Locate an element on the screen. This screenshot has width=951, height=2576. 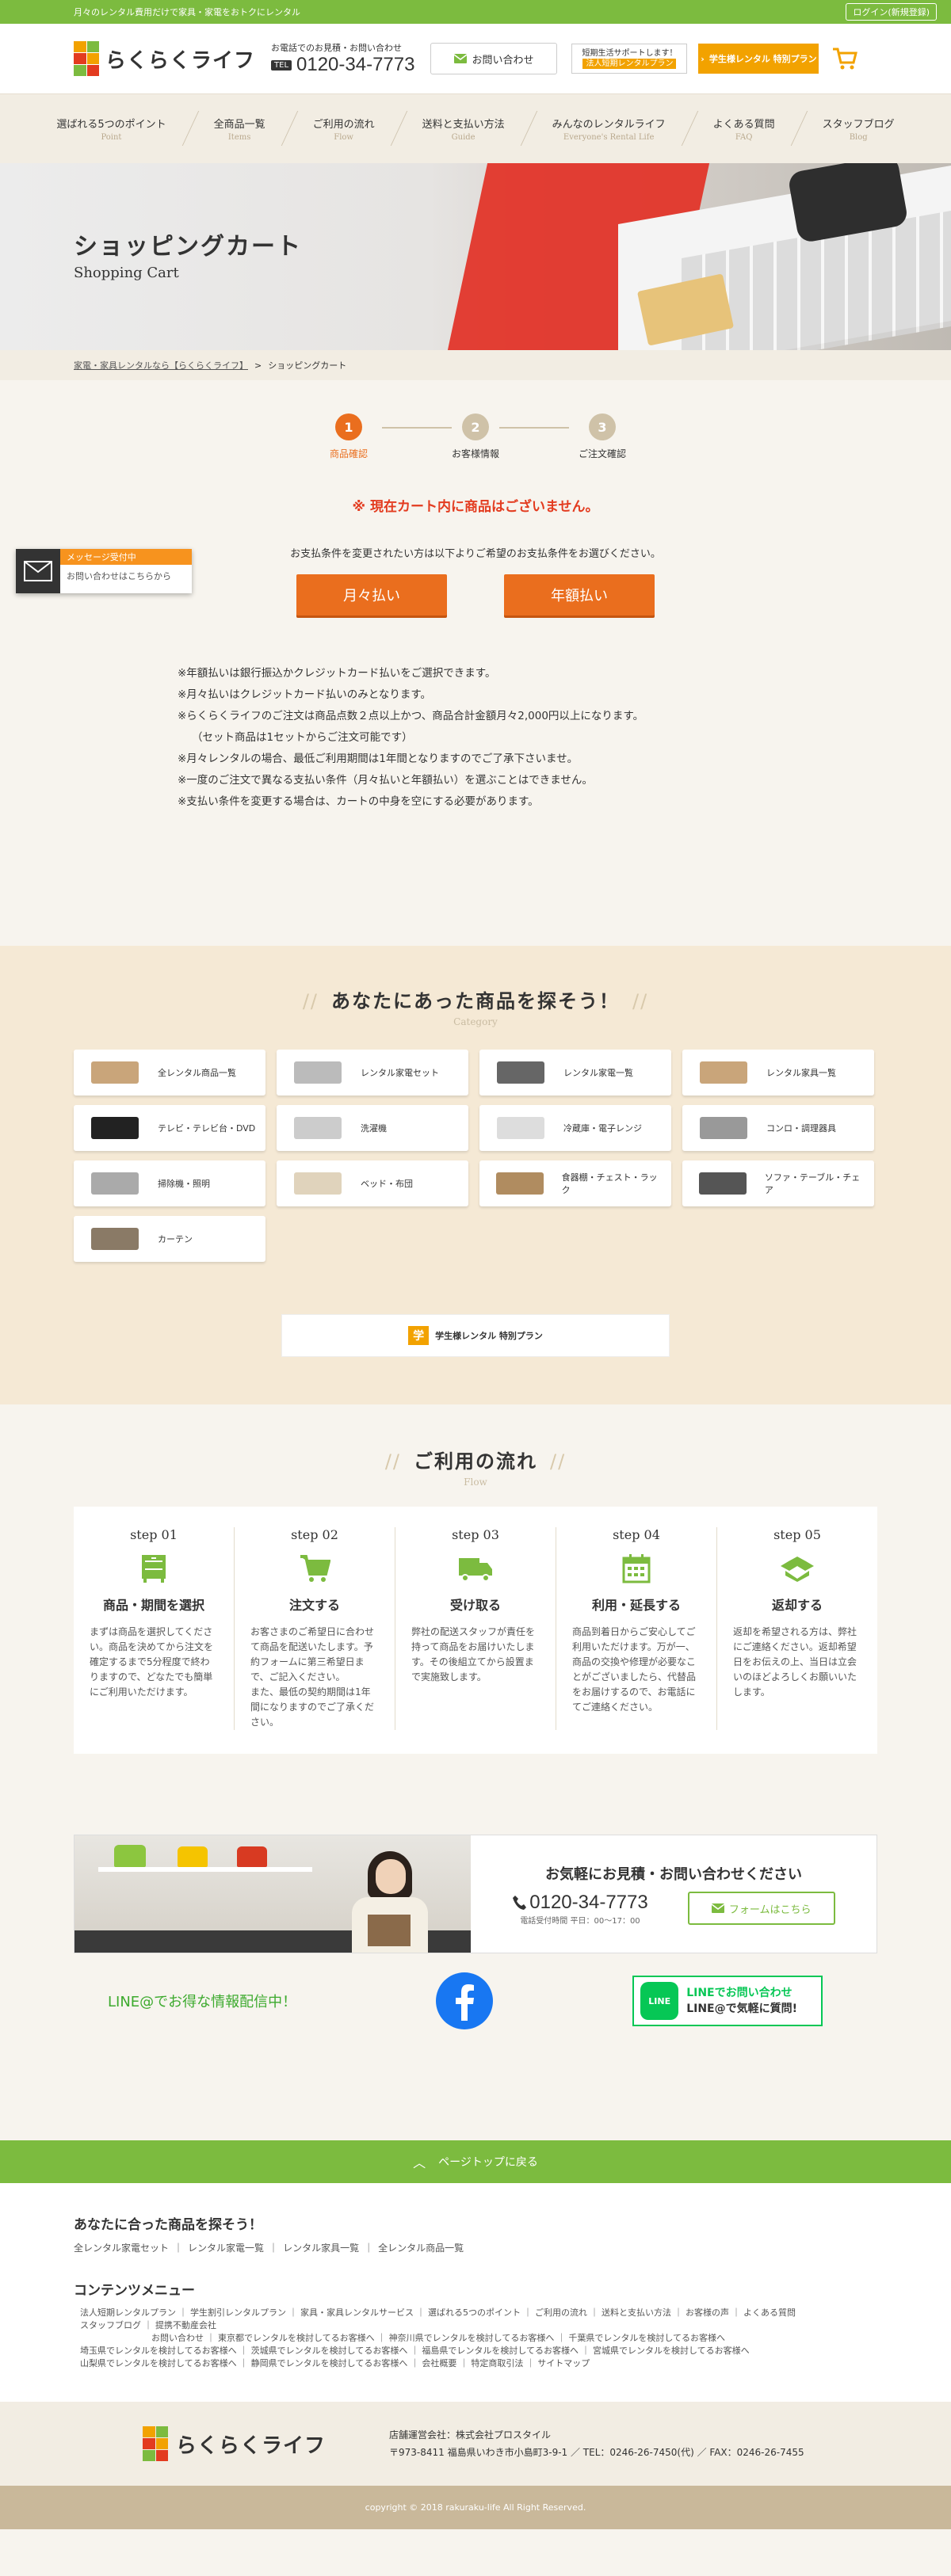
breadcrumb-current: ショッピングカート is located at coordinates (307, 366).